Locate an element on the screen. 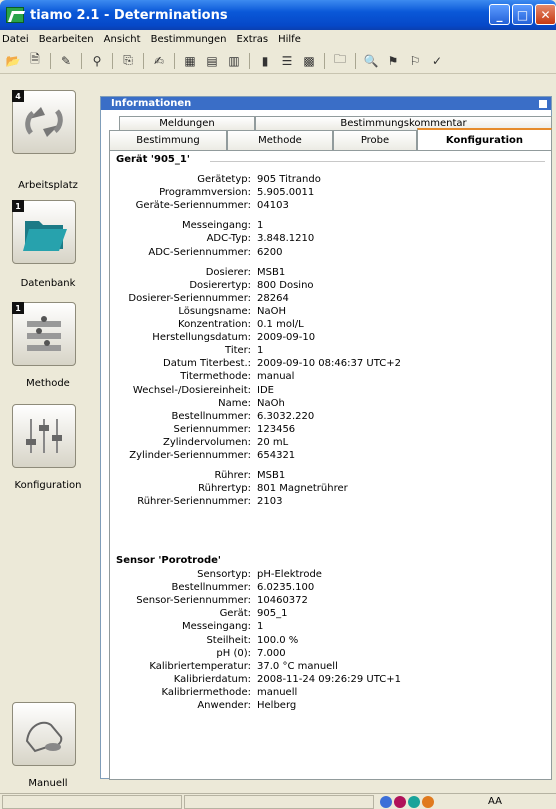 This screenshot has width=556, height=809. configuration-sliders-icon is located at coordinates (44, 436).